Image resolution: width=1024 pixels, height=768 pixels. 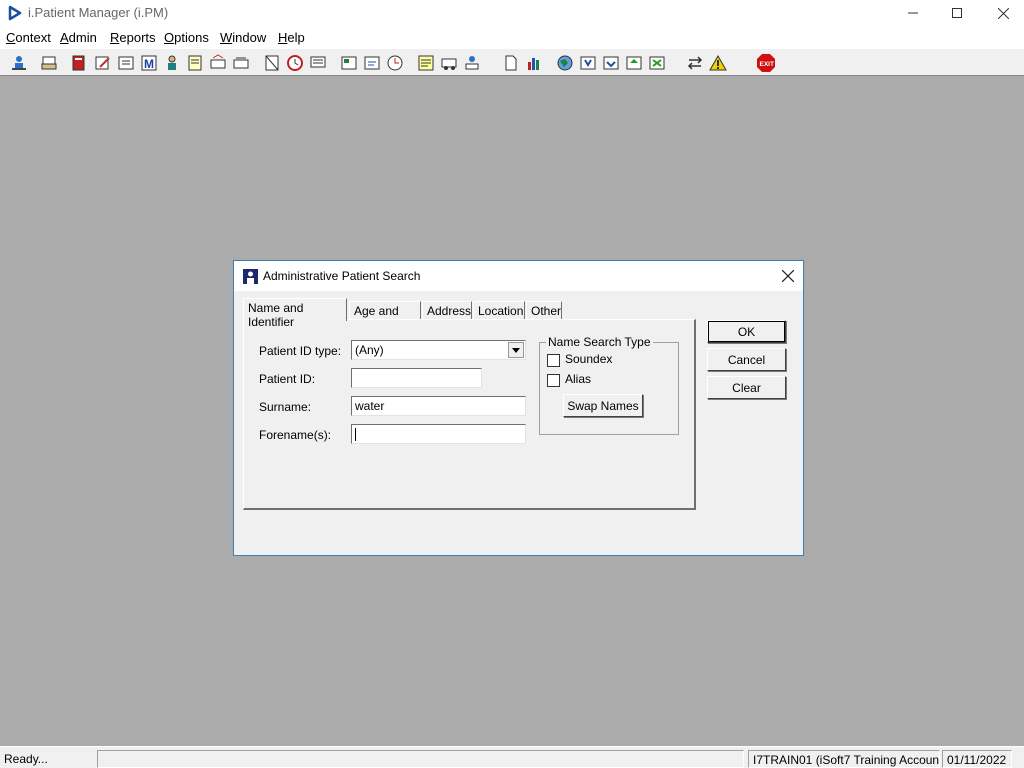 What do you see at coordinates (372, 63) in the screenshot?
I see `calendar-icon` at bounding box center [372, 63].